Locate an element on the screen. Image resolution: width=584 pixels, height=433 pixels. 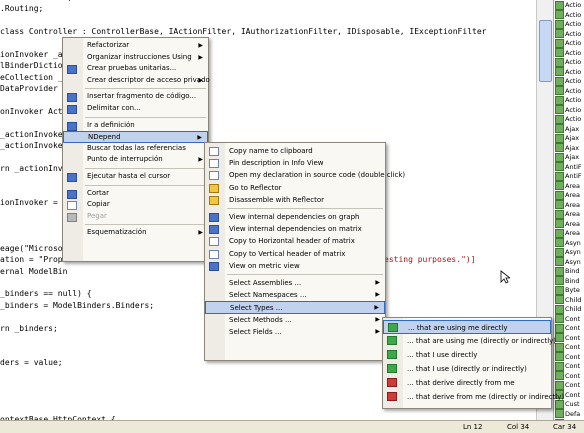
tree-item-label: Bind is located at coordinates (572, 271).